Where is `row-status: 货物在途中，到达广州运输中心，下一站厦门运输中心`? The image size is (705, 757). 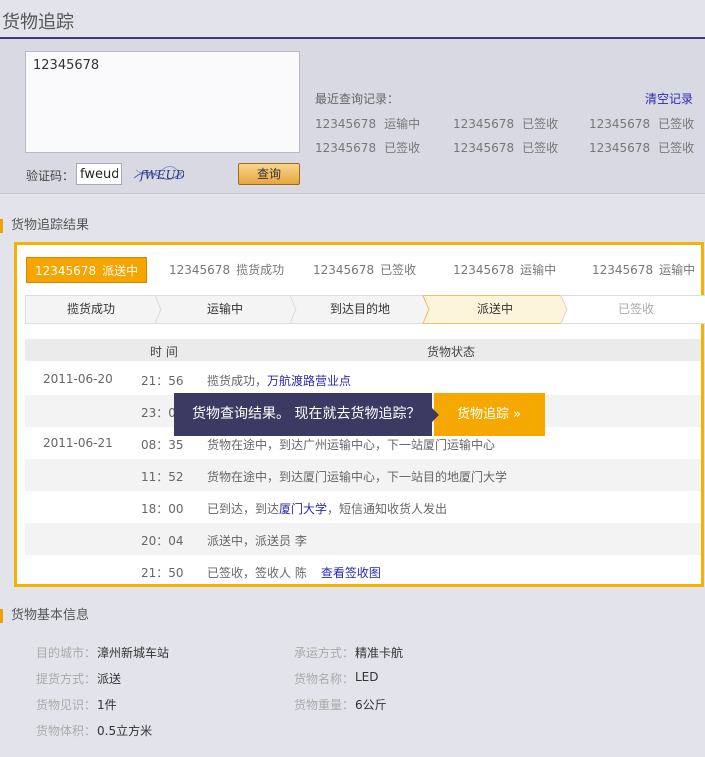
row-status: 货物在途中，到达广州运输中心，下一站厦门运输中心 is located at coordinates (351, 445).